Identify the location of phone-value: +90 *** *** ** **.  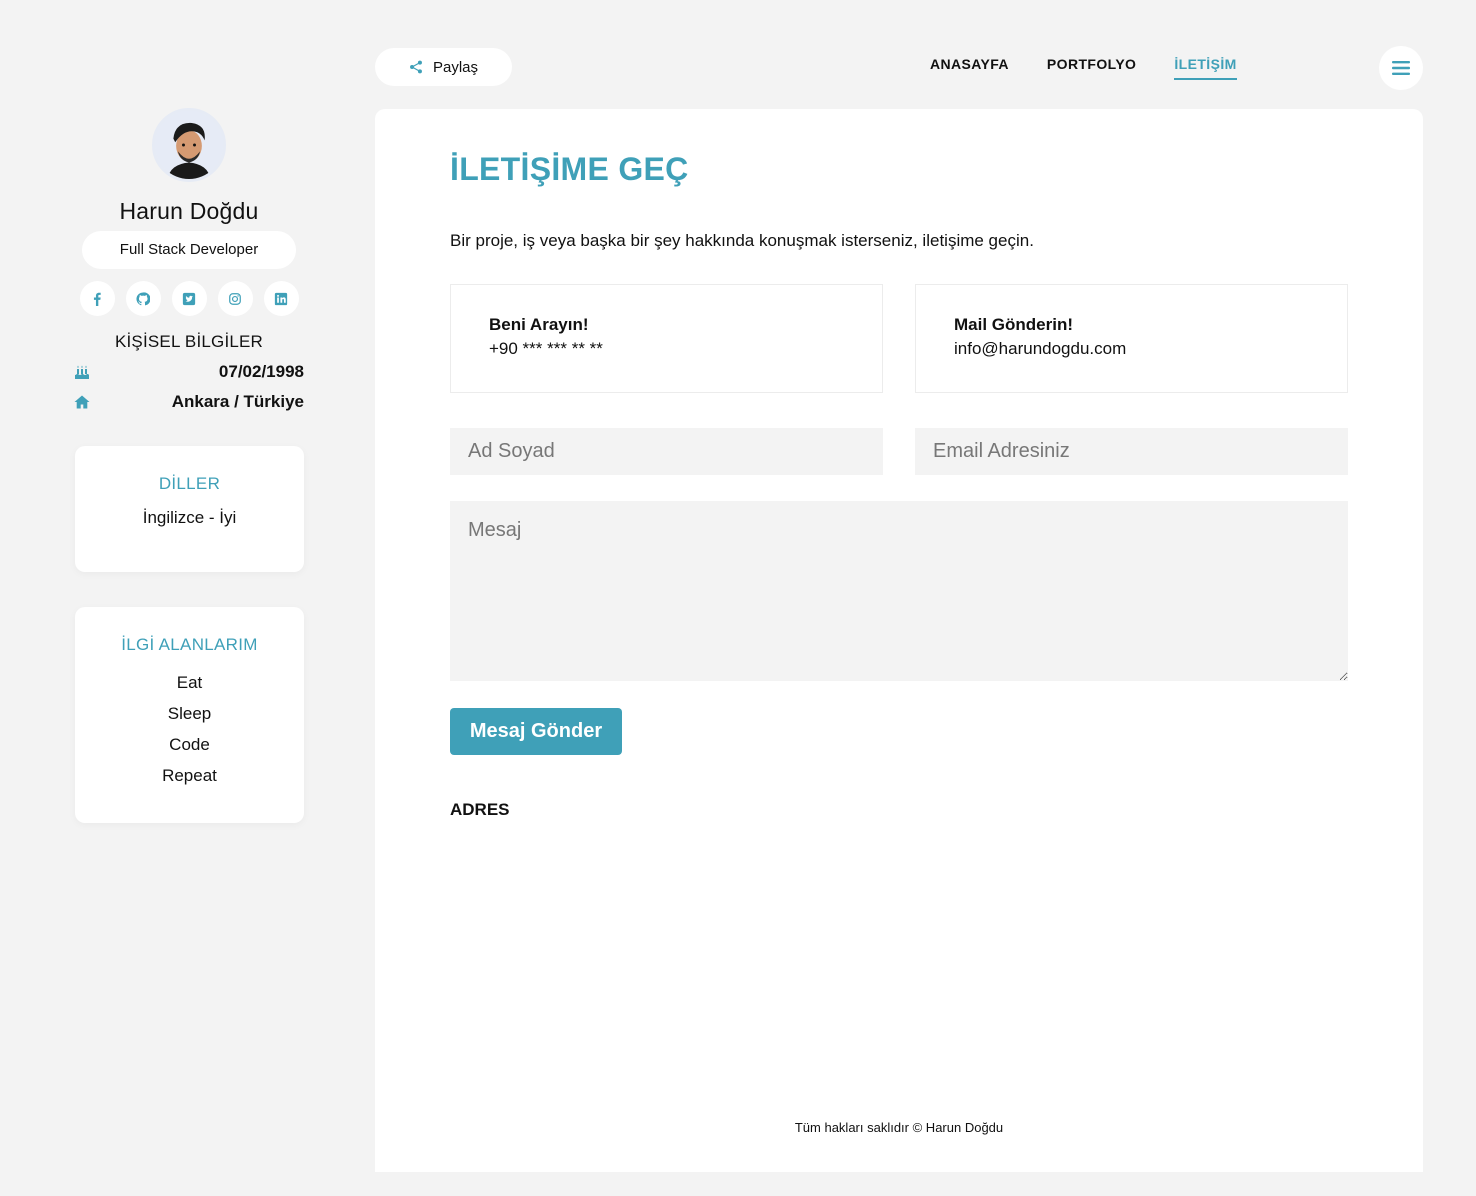
(546, 348).